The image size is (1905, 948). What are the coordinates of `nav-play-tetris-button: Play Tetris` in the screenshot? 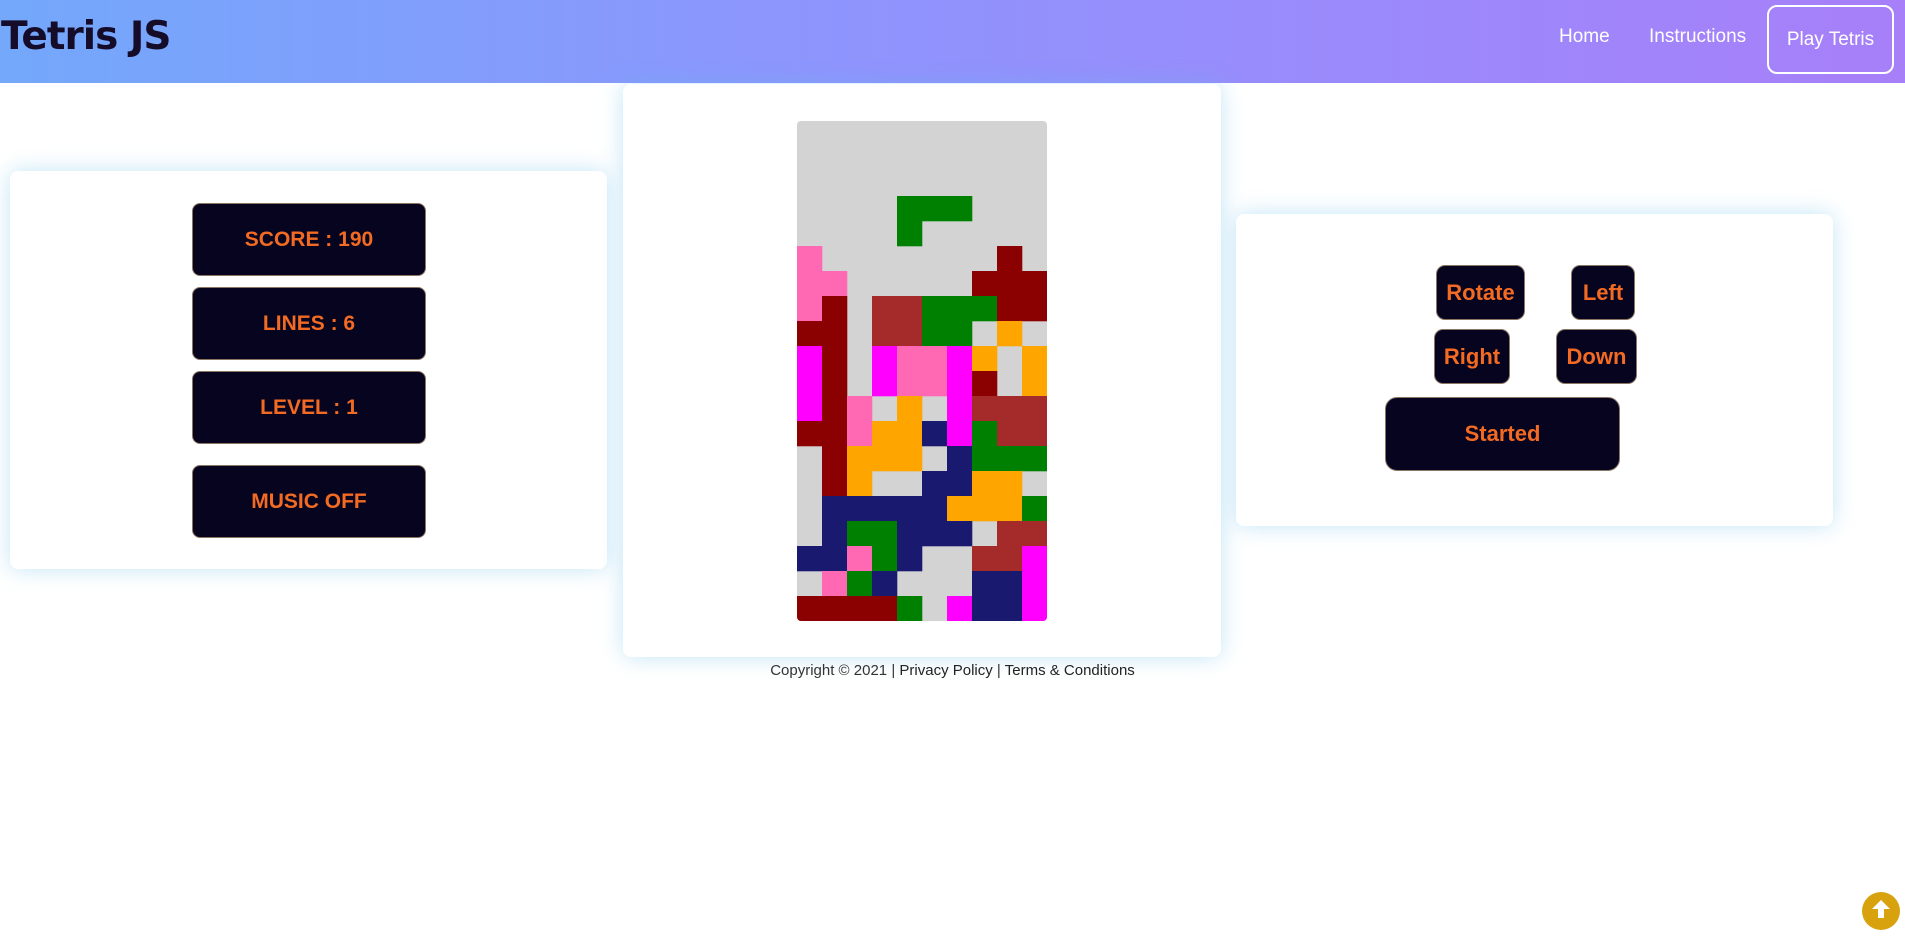 It's located at (1830, 39).